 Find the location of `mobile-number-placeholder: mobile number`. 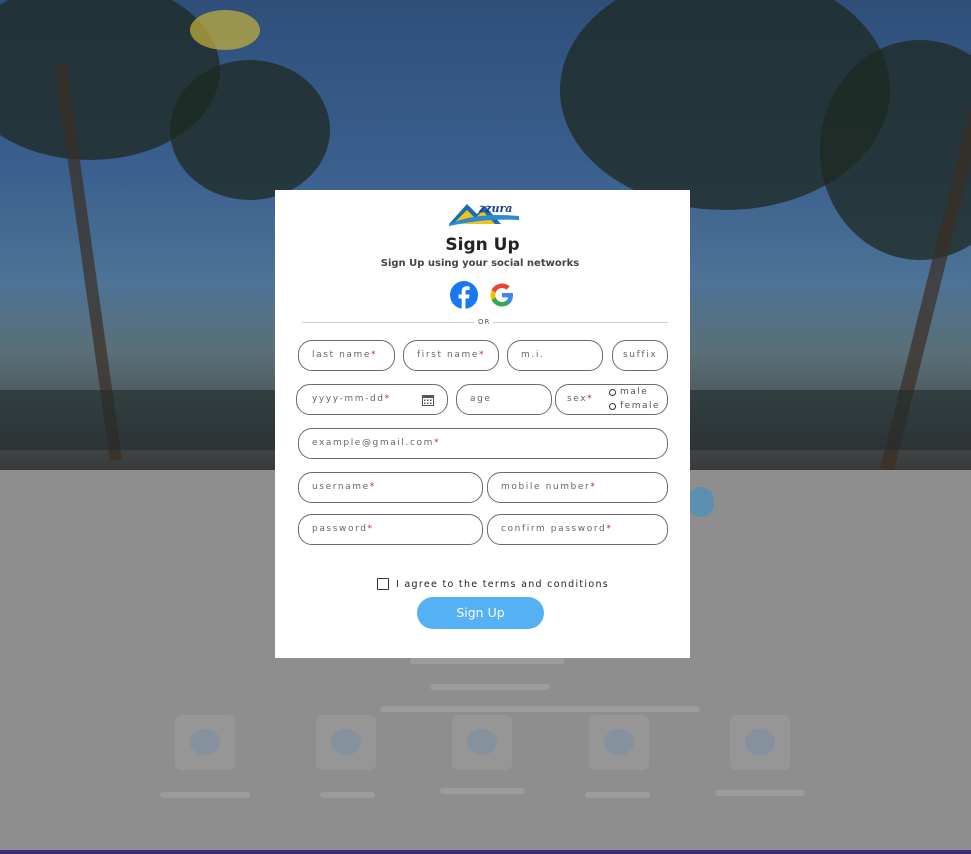

mobile-number-placeholder: mobile number is located at coordinates (546, 487).